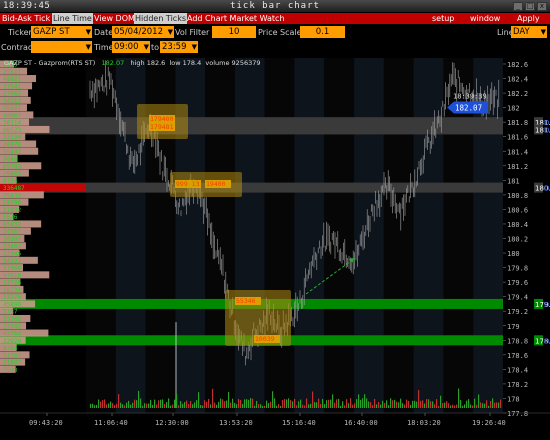  Describe the element at coordinates (12, 246) in the screenshot. I see `dom-size-label: 23407` at that location.